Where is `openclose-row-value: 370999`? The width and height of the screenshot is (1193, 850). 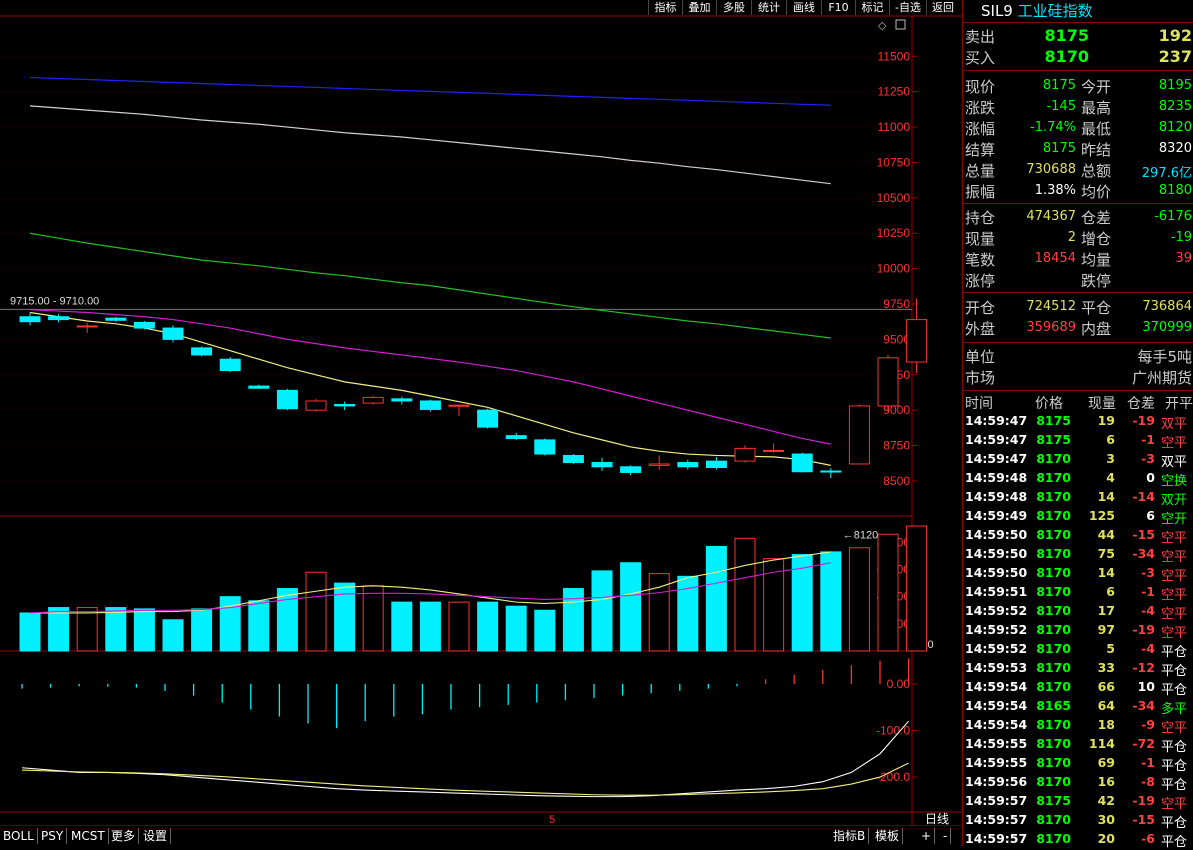 openclose-row-value: 370999 is located at coordinates (1167, 327).